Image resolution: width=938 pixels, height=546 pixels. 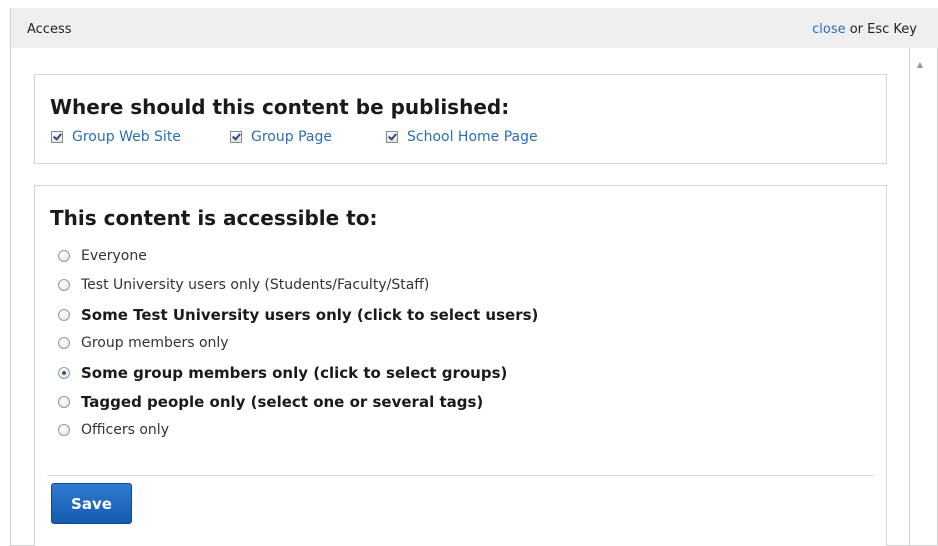 I want to click on access-heading: This content is accessible to:, so click(x=214, y=218).